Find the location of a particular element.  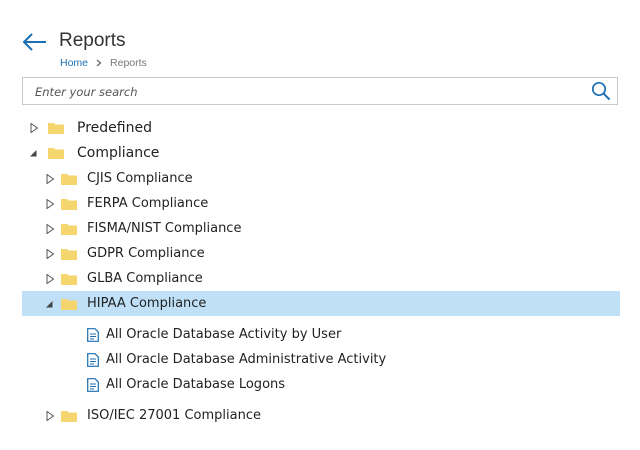

report-item: All Oracle Database Logons is located at coordinates (321, 384).